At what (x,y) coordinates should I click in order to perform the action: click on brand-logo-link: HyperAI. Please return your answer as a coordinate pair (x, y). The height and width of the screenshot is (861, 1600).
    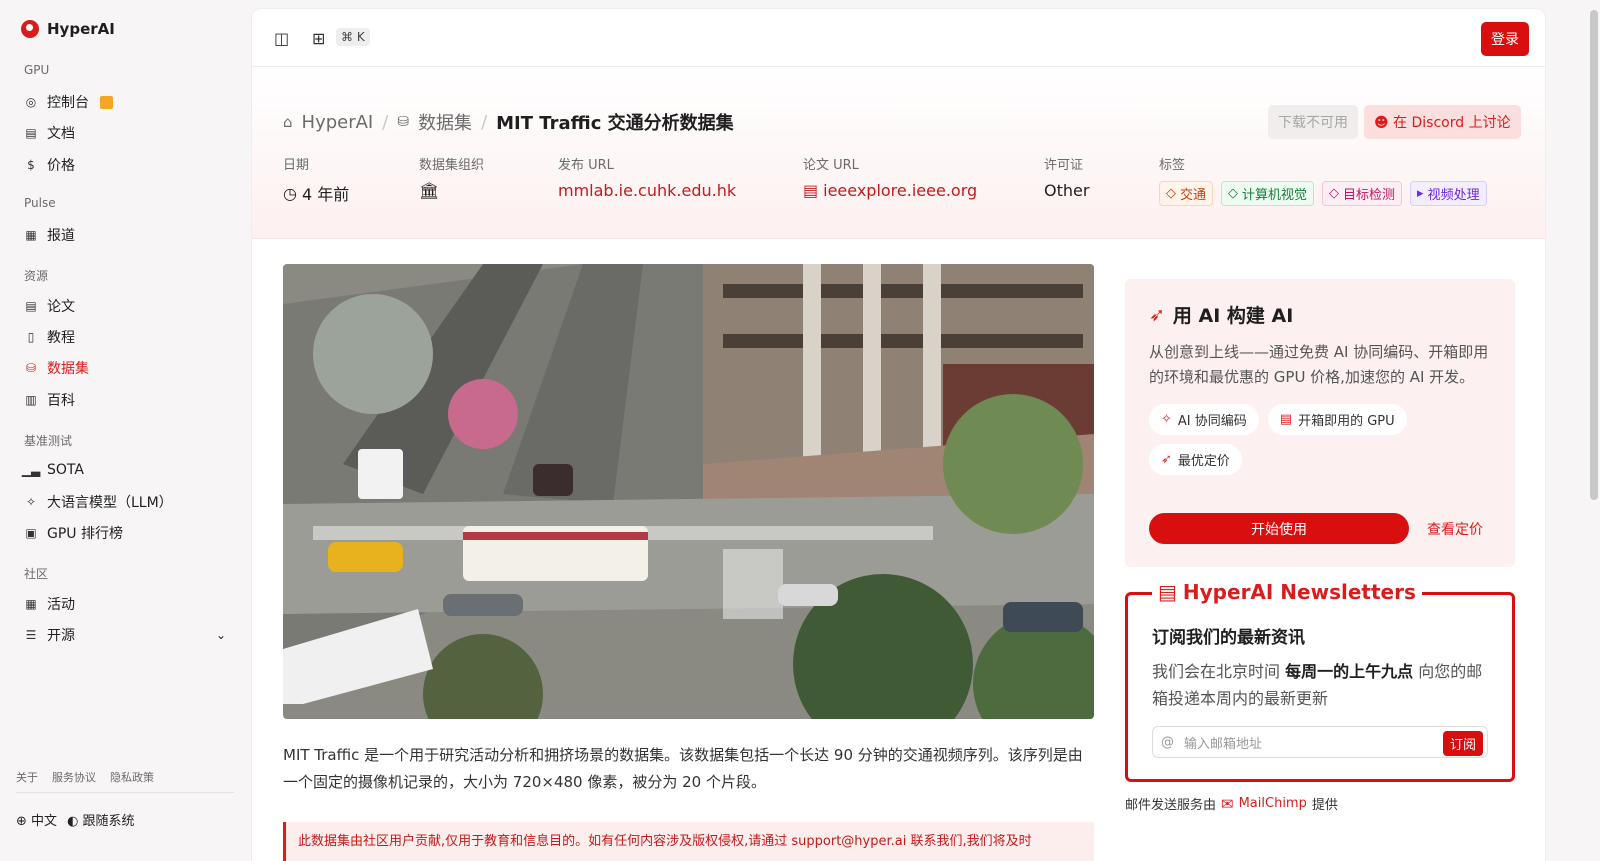
    Looking at the image, I should click on (68, 29).